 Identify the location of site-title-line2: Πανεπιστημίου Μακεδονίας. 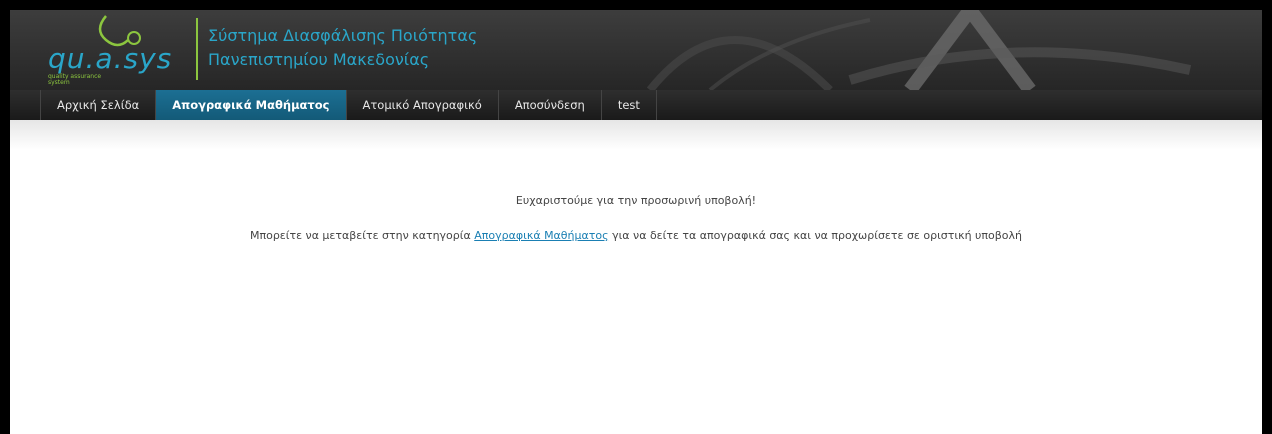
(319, 59).